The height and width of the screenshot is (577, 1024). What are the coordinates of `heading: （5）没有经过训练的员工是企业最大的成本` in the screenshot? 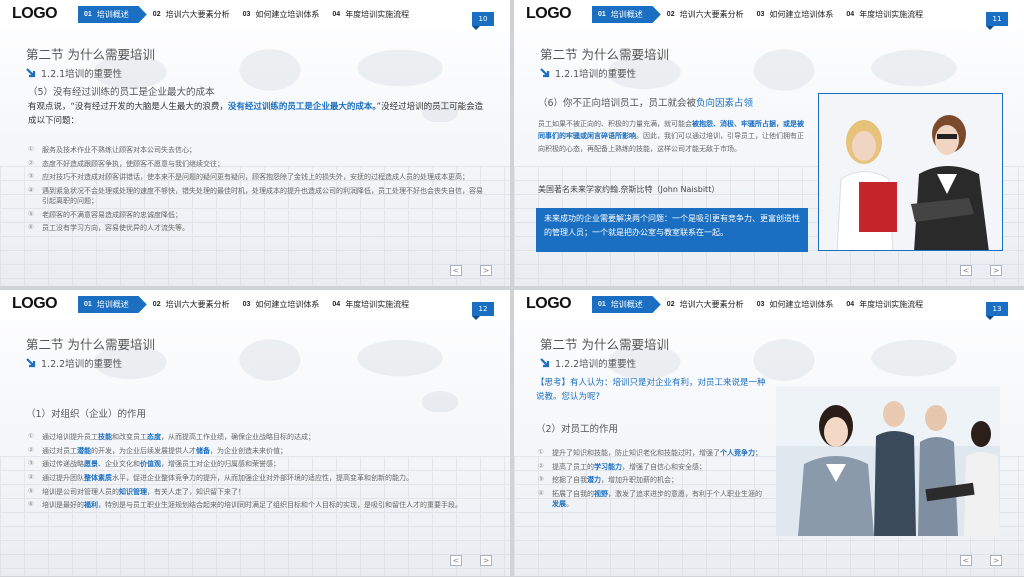 It's located at (121, 92).